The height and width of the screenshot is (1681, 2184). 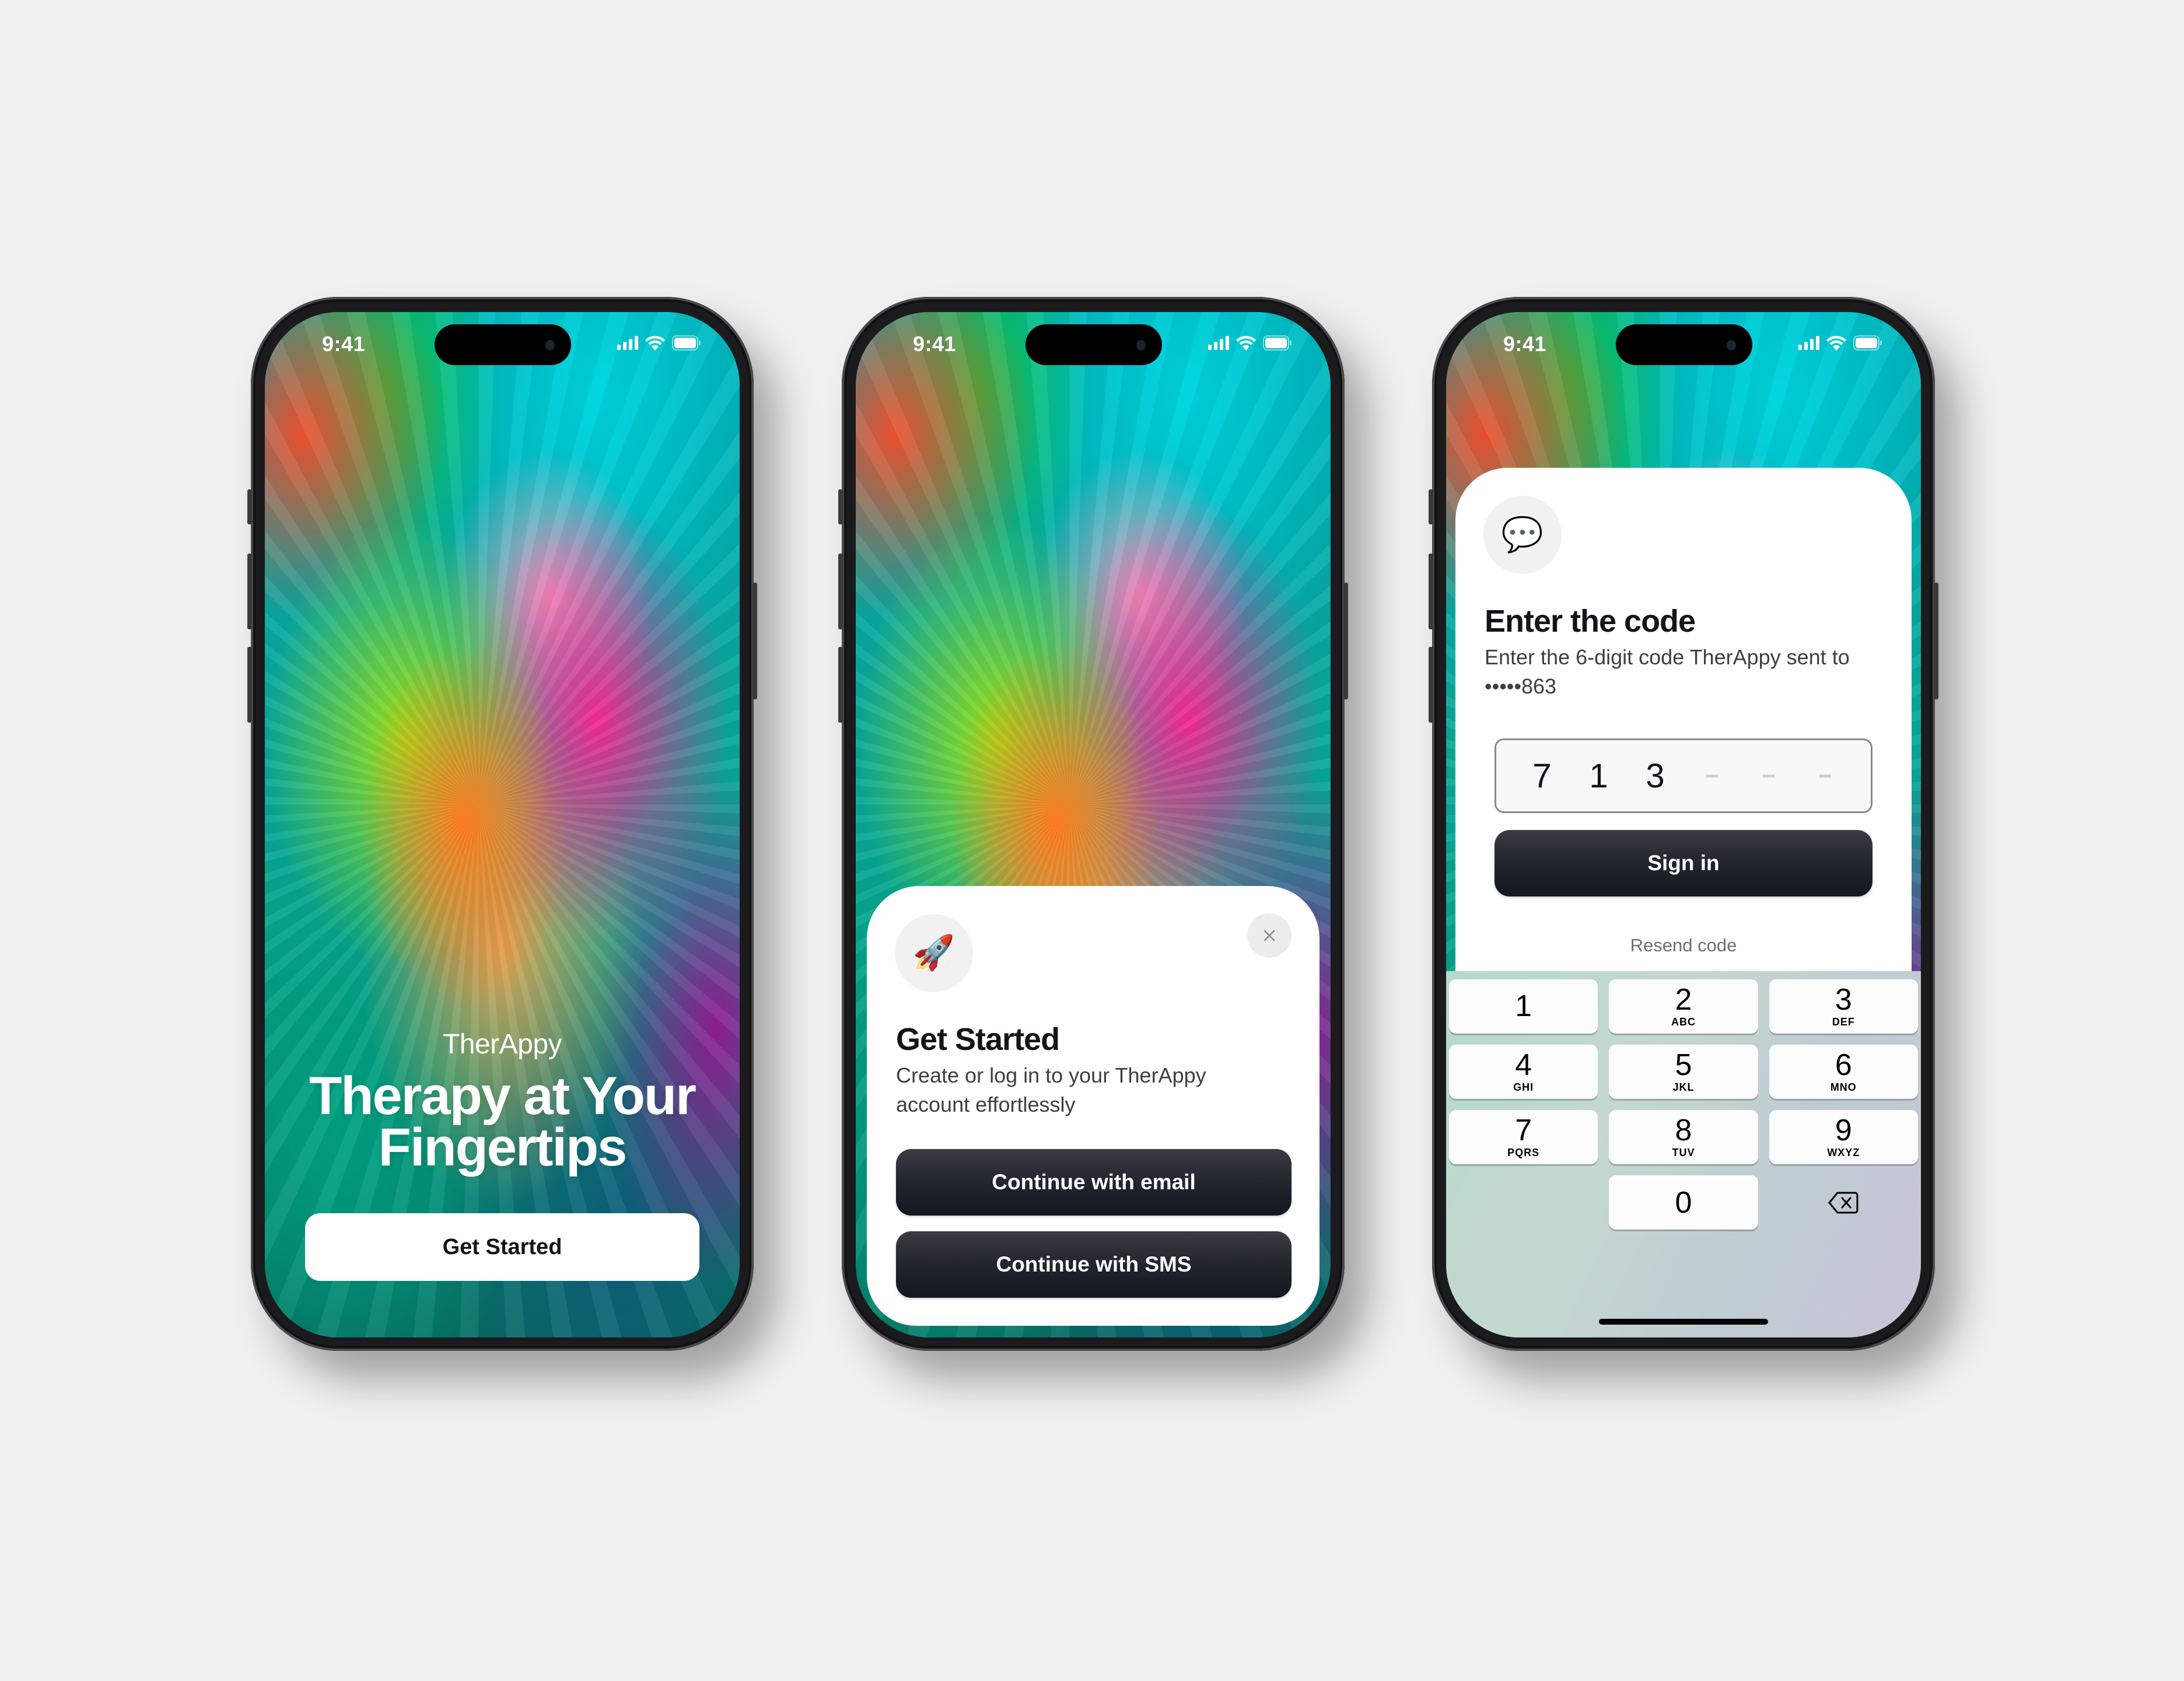 What do you see at coordinates (502, 1247) in the screenshot?
I see `get-started-button: Get Started` at bounding box center [502, 1247].